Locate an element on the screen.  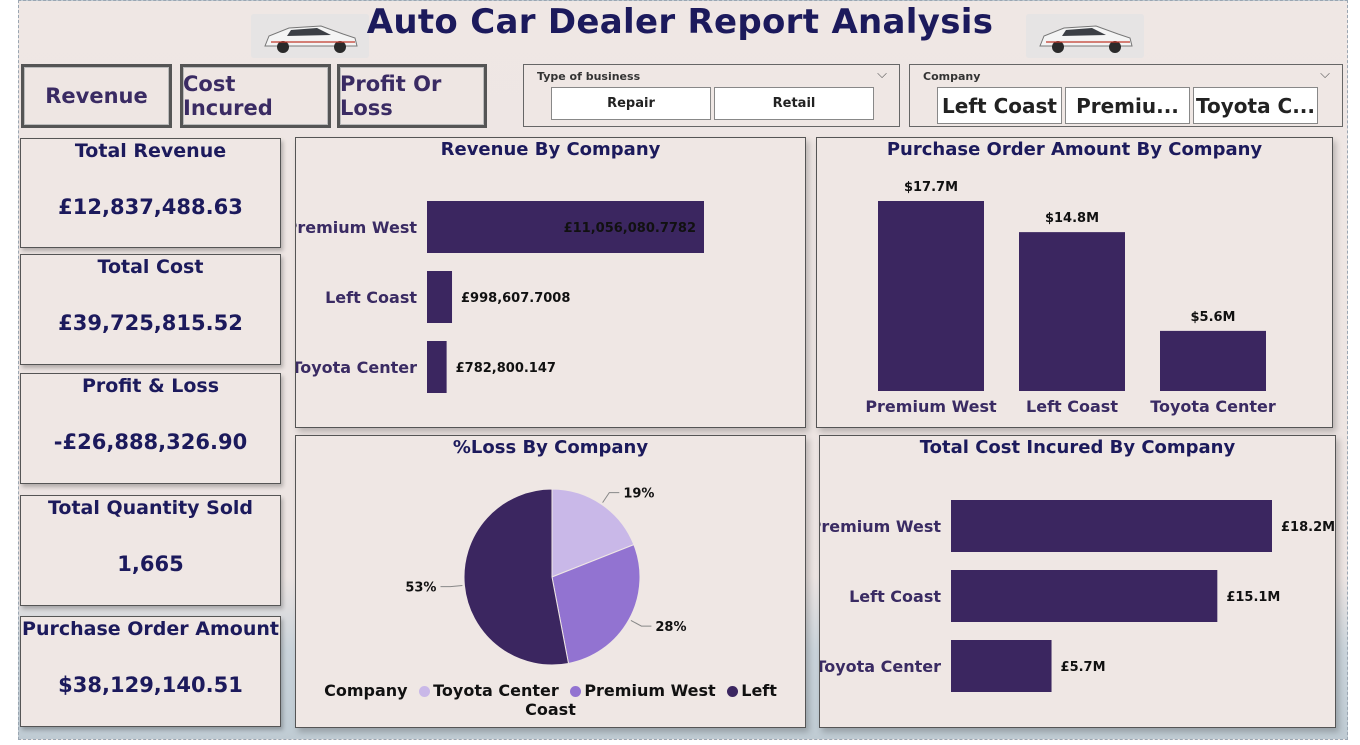
data-label: £18.2M is located at coordinates (1308, 527).